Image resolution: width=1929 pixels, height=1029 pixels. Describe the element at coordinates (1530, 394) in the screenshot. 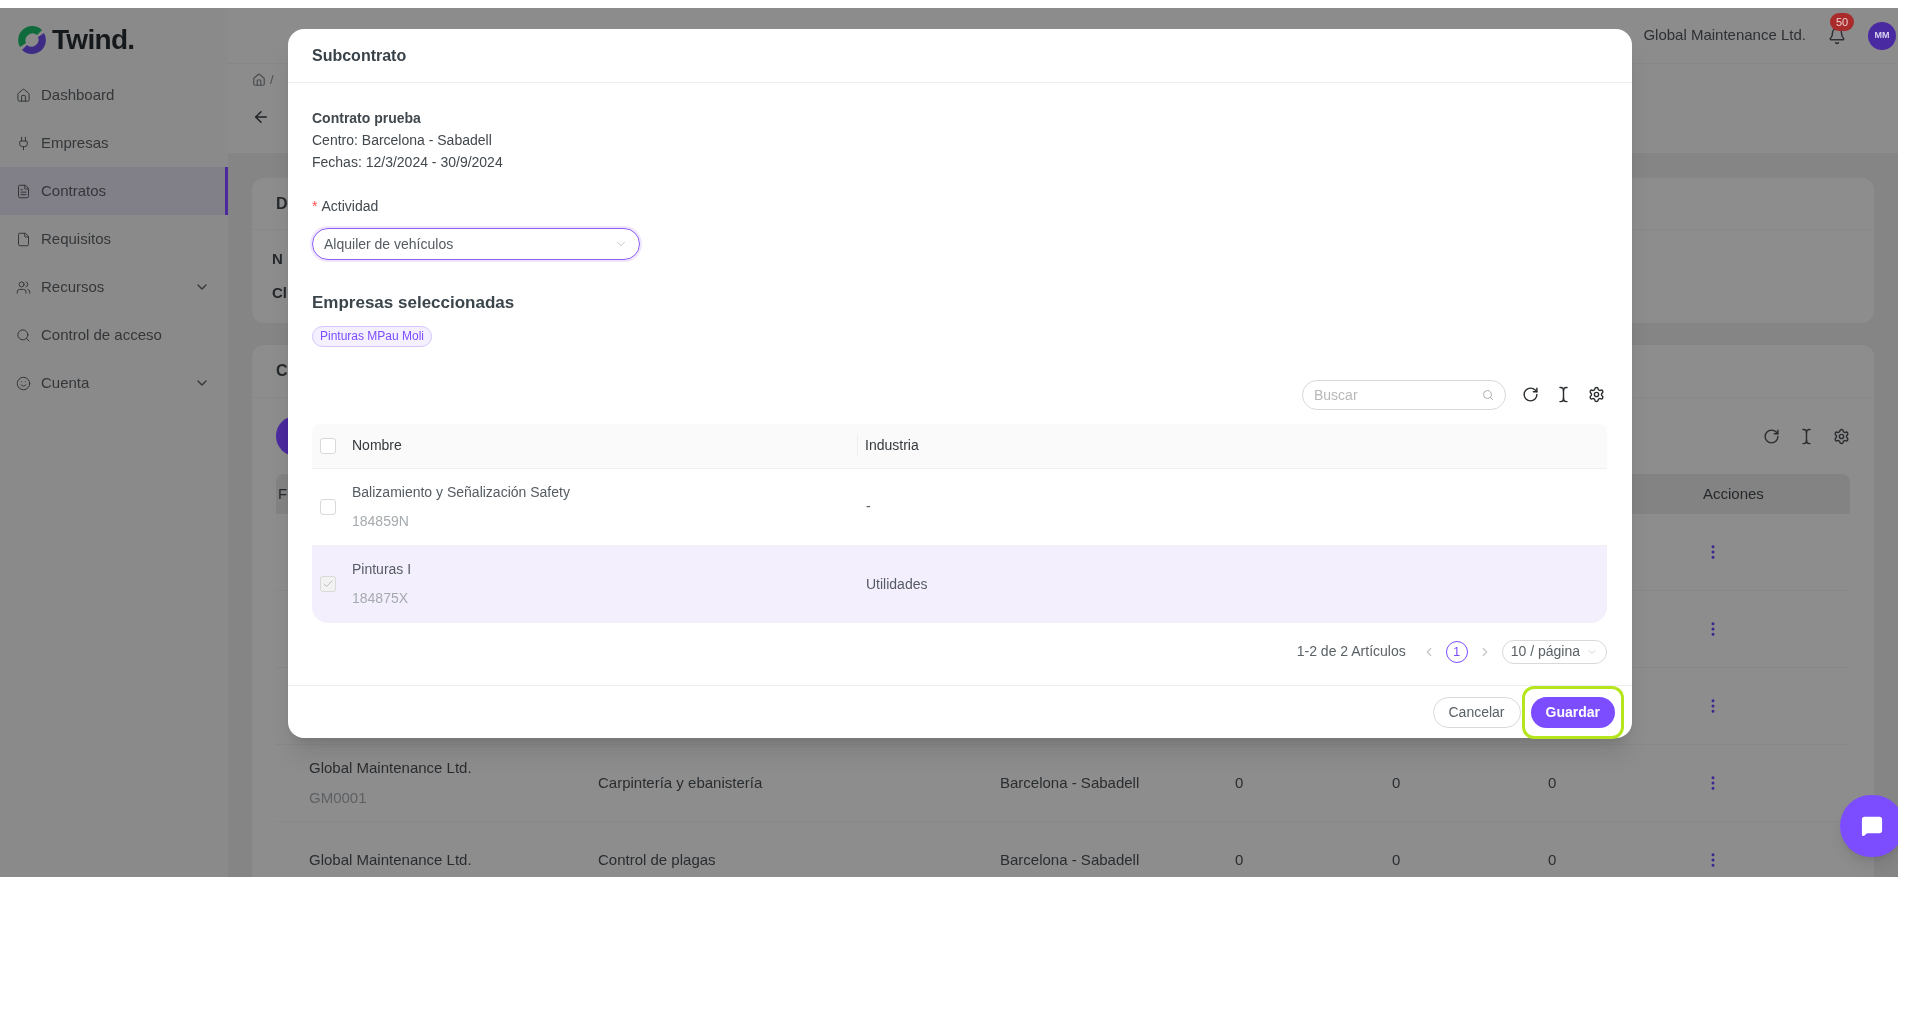

I see `reload-icon` at that location.